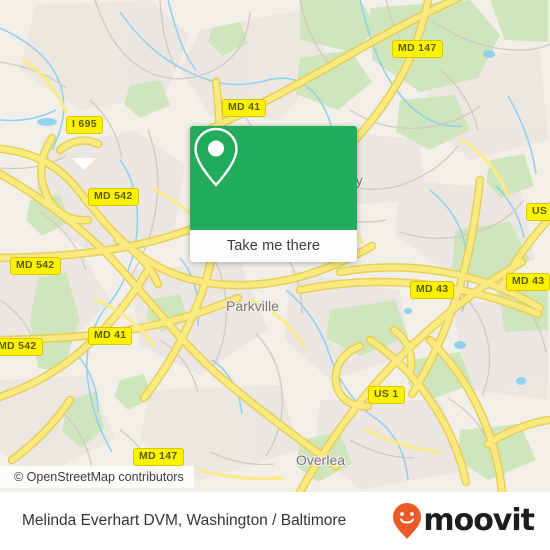 Image resolution: width=550 pixels, height=550 pixels. I want to click on take-me-there-popup: Take me there, so click(273, 194).